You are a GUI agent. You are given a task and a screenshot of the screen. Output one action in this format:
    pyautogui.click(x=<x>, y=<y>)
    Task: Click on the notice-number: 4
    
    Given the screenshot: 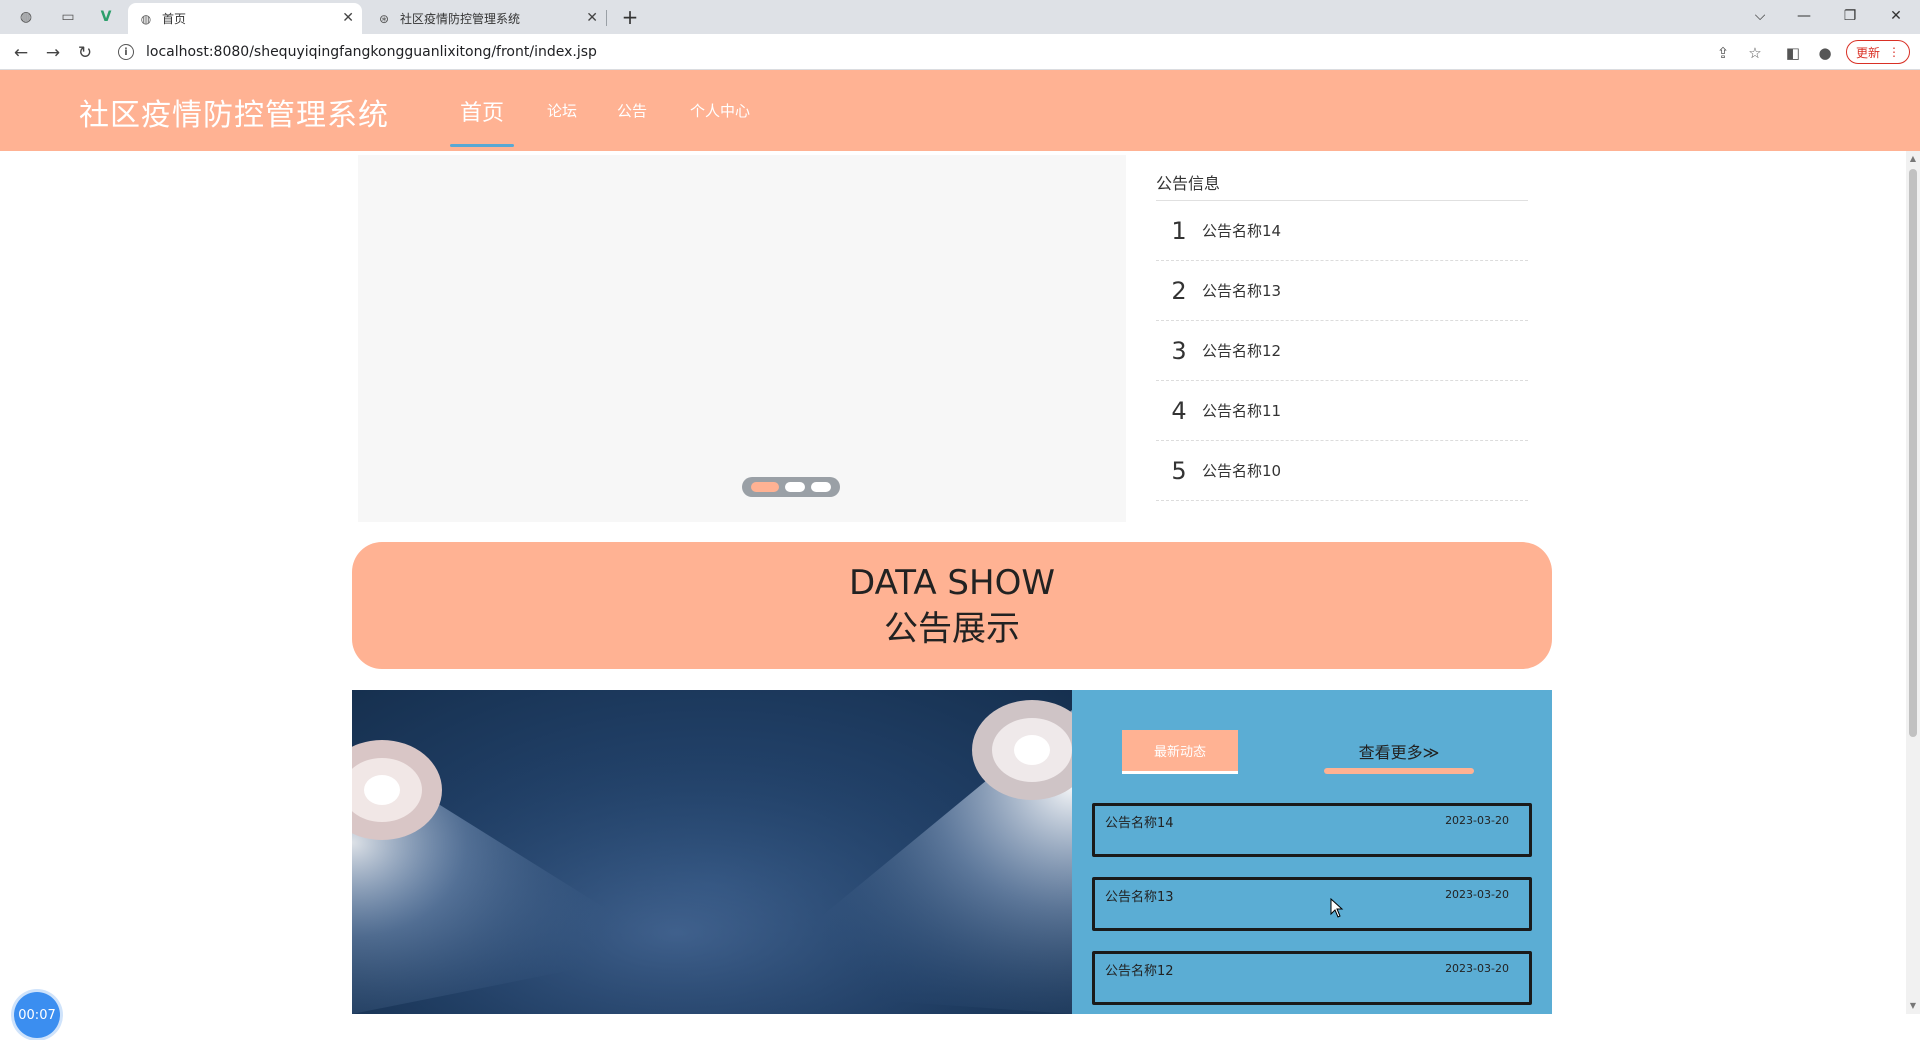 What is the action you would take?
    pyautogui.click(x=1179, y=410)
    